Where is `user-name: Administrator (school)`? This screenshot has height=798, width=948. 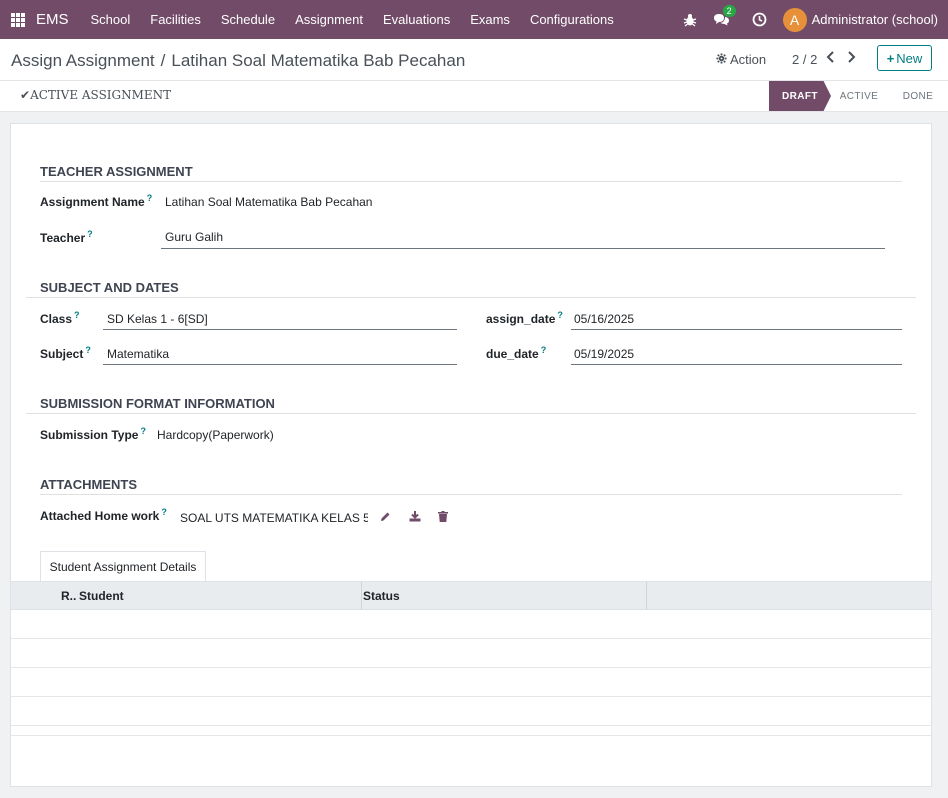 user-name: Administrator (school) is located at coordinates (875, 19).